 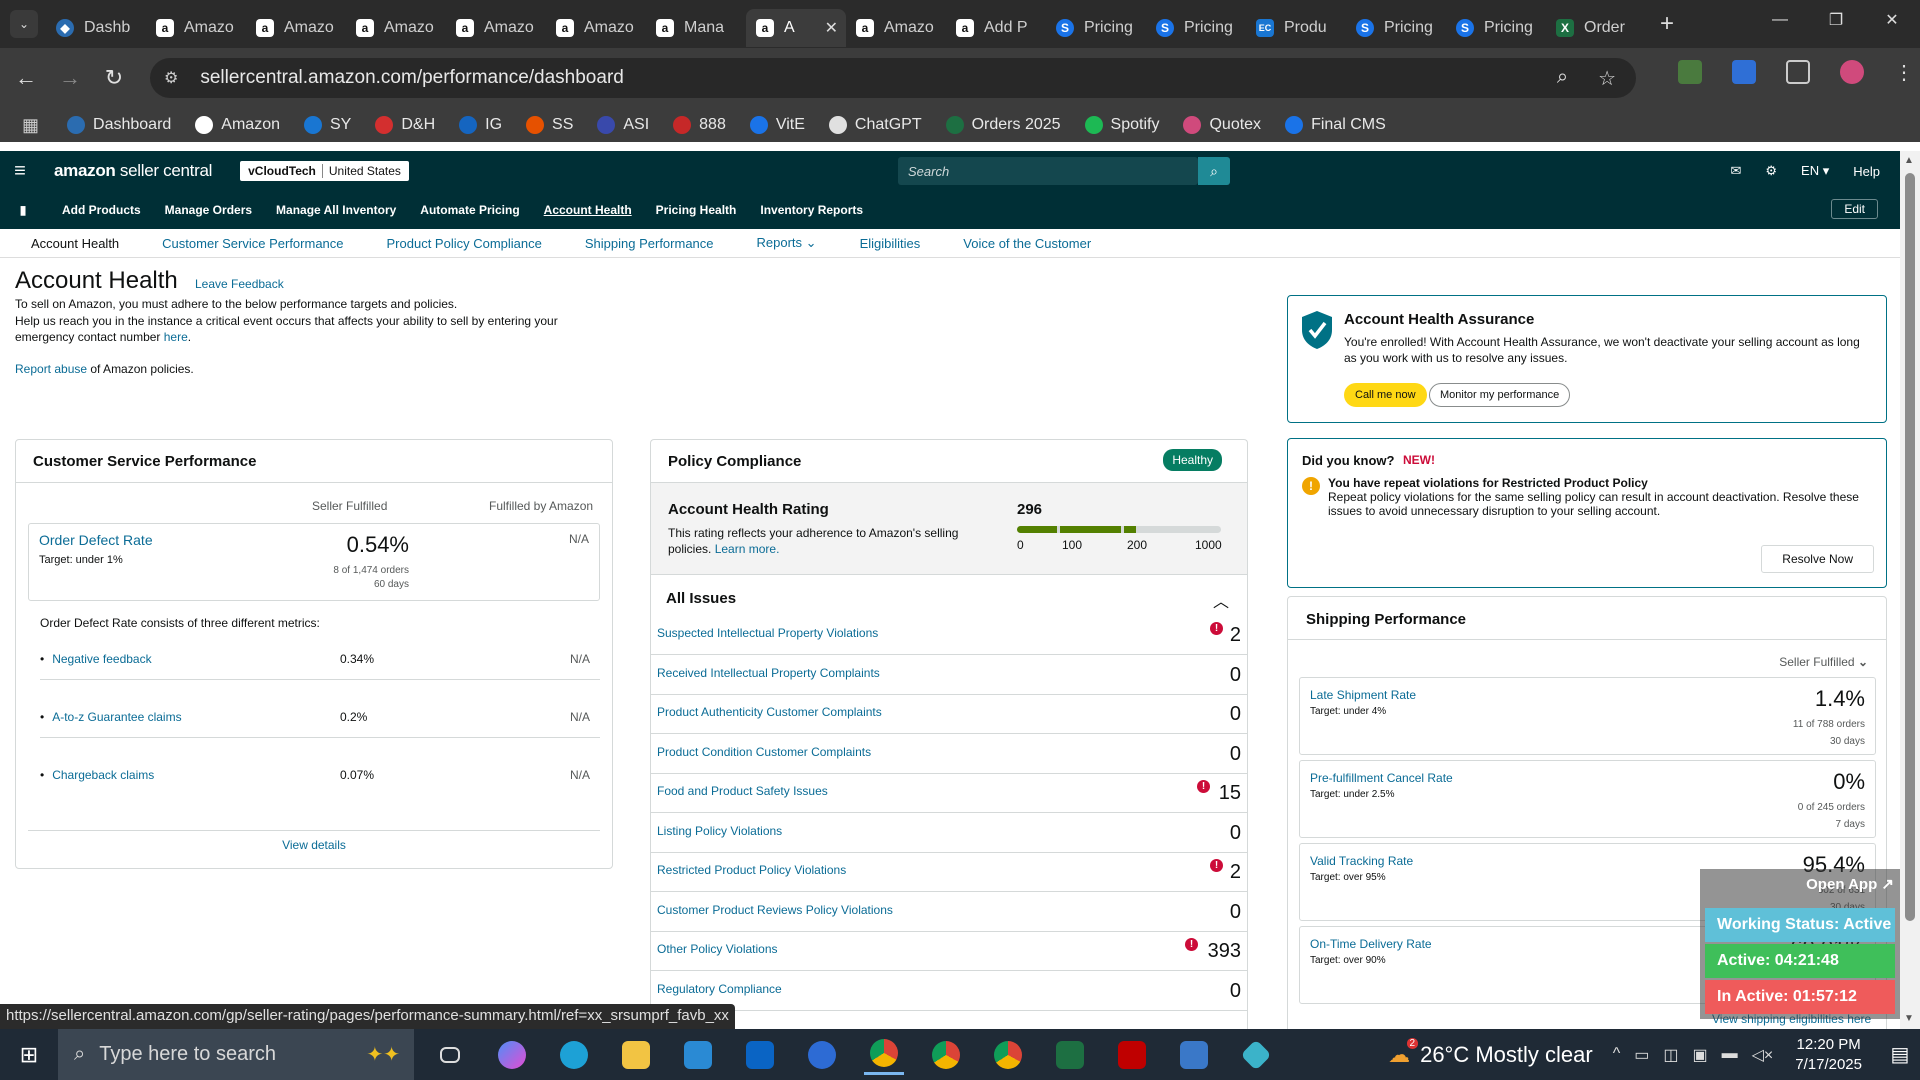 I want to click on hamburger-menu-icon: ≡, so click(x=20, y=171).